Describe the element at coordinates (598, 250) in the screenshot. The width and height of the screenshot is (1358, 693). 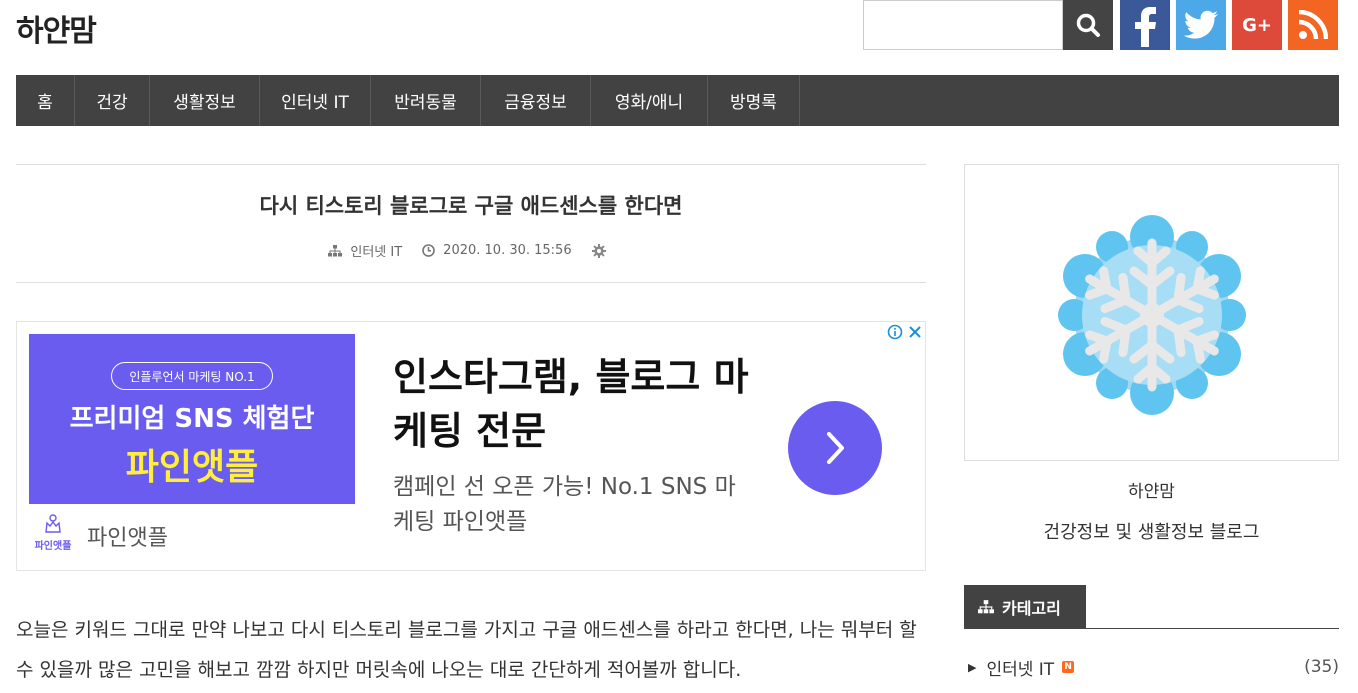
I see `gear-icon` at that location.